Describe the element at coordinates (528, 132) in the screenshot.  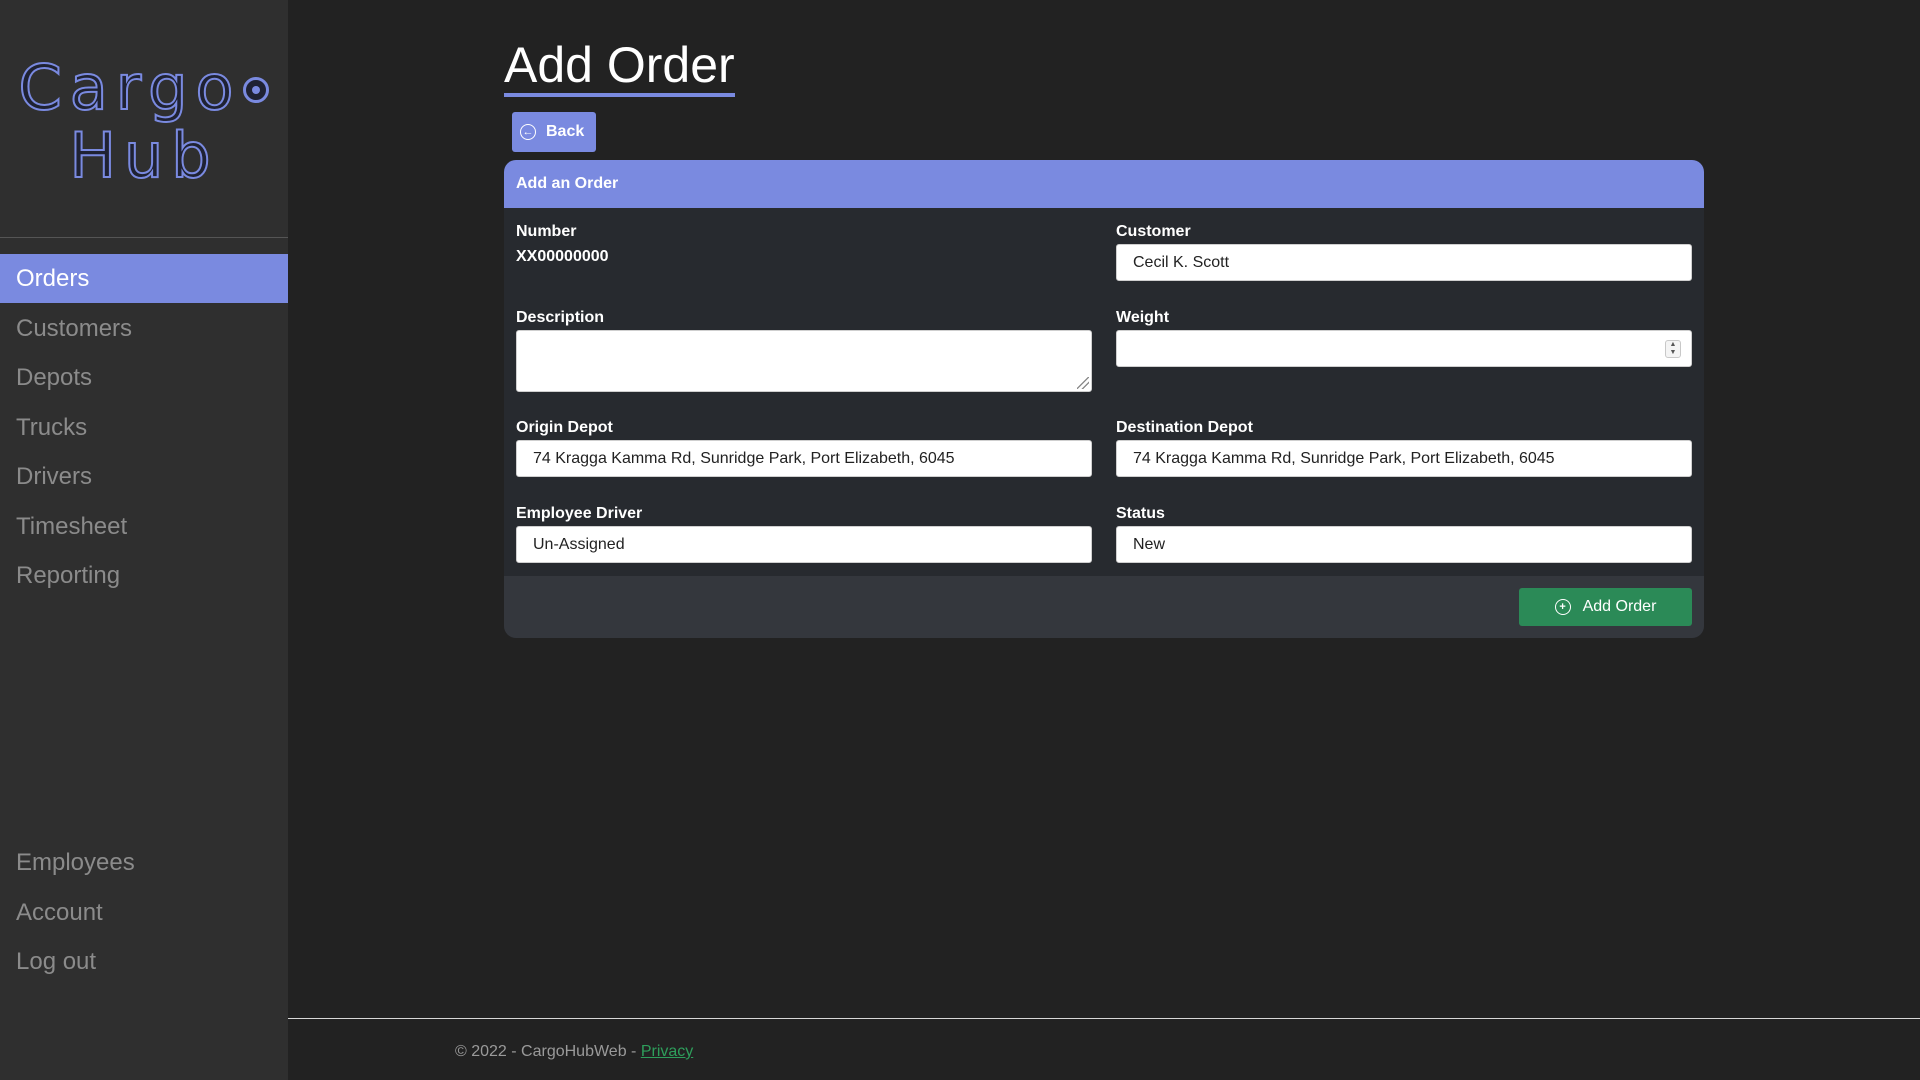
I see `arrow-left-circle-icon: ←` at that location.